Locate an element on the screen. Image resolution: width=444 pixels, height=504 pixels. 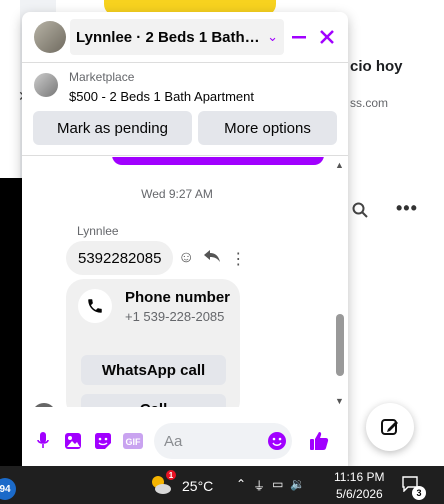
chevron-down-icon: ⌄ is located at coordinates (272, 36).